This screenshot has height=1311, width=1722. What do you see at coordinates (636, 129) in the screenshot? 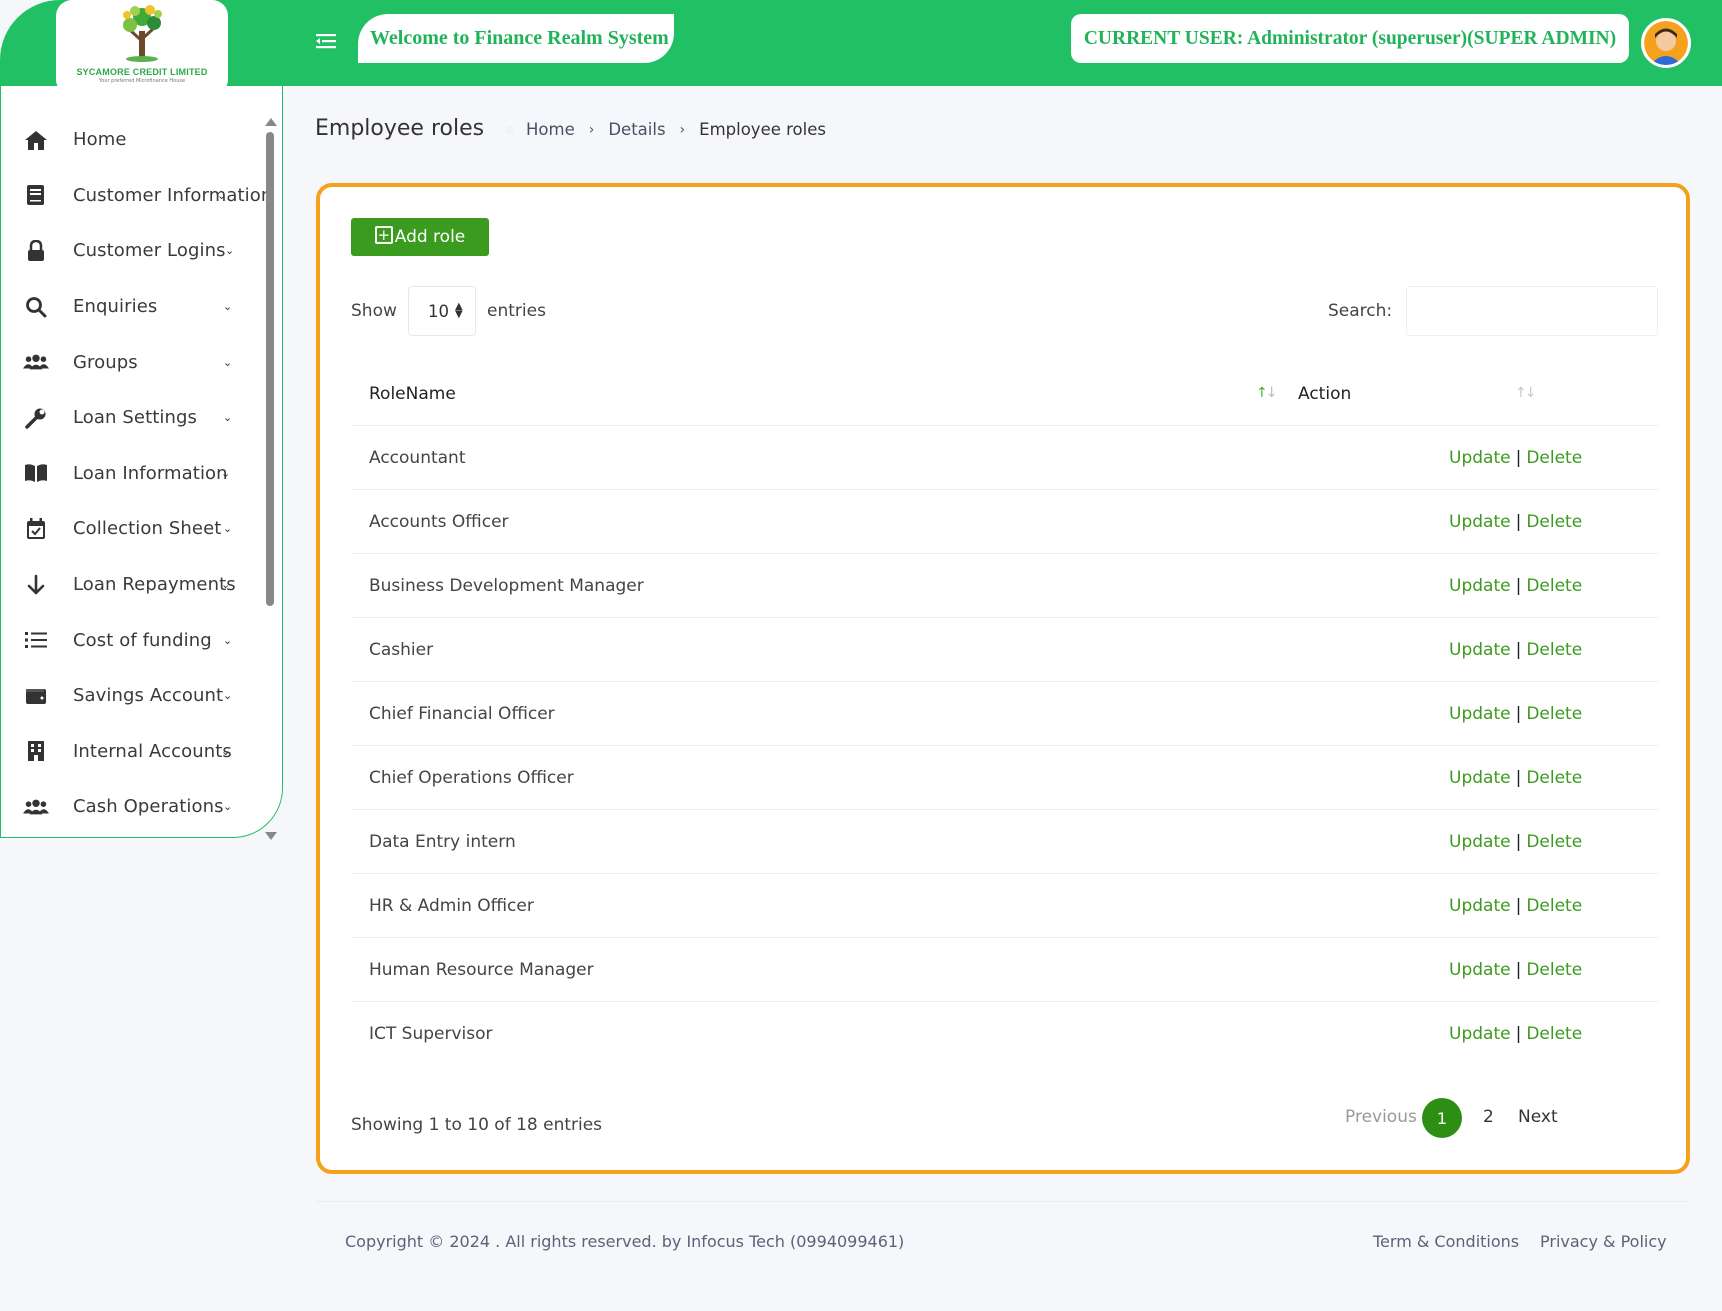
I see `breadcrumb-details-link: Details` at bounding box center [636, 129].